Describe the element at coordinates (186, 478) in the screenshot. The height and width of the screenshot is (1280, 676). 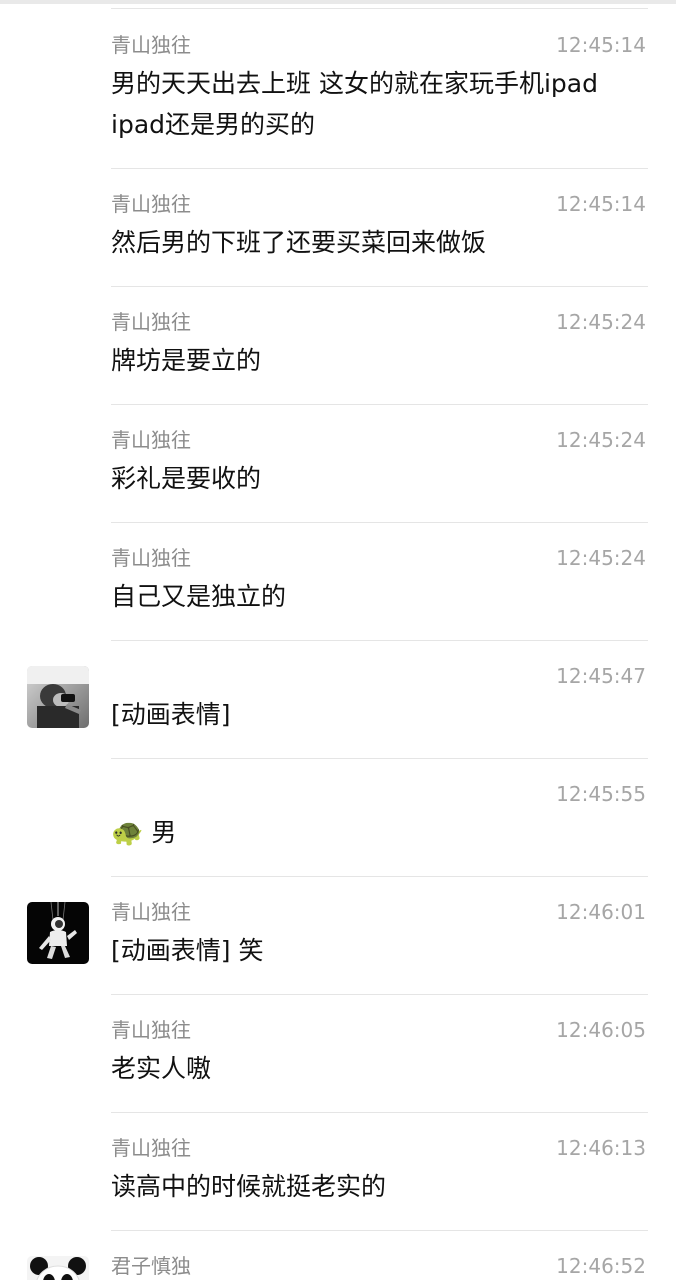
I see `message-text: 彩礼是要收的` at that location.